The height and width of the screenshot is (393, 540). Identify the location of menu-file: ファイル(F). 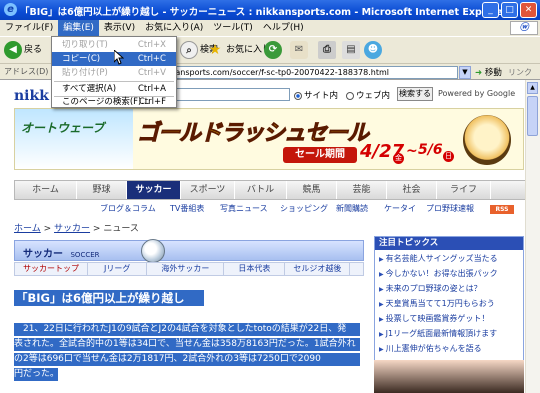
(29, 28).